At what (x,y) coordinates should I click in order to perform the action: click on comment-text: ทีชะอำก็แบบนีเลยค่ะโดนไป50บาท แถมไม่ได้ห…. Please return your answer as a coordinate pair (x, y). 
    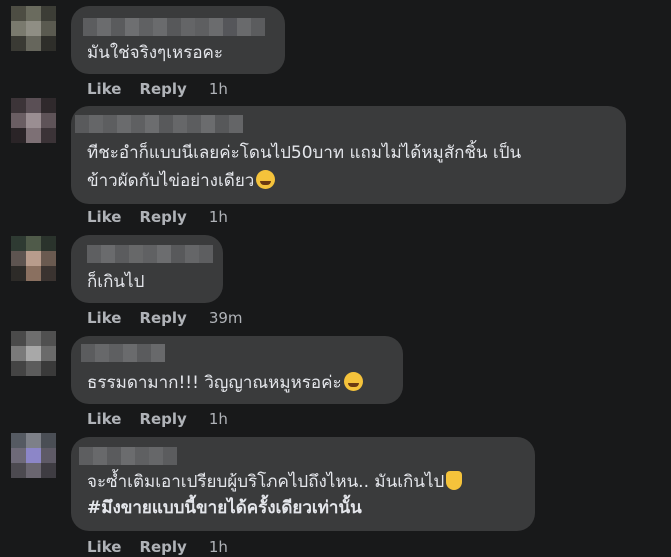
    Looking at the image, I should click on (304, 153).